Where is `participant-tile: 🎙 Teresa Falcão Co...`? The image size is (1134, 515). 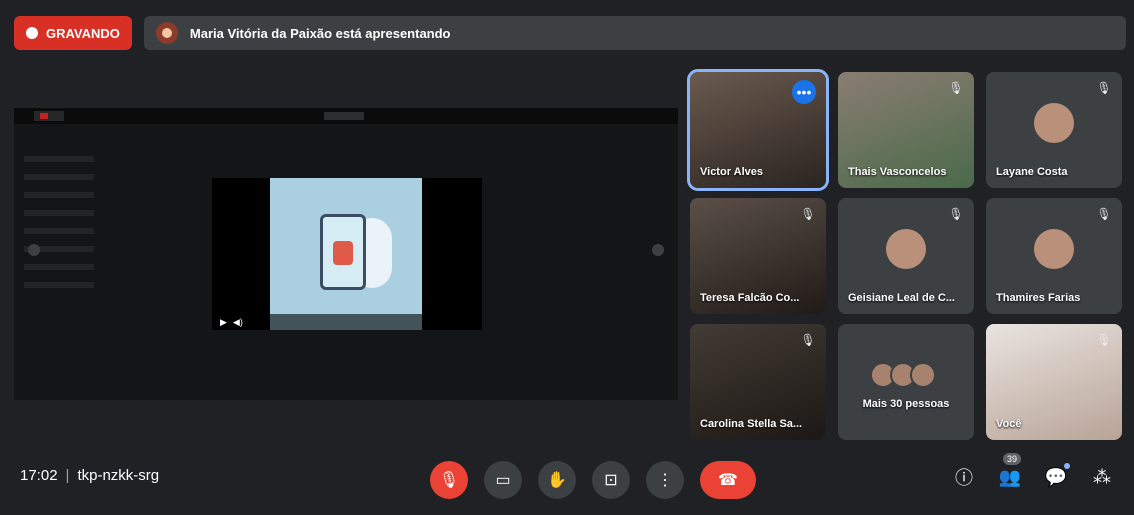 participant-tile: 🎙 Teresa Falcão Co... is located at coordinates (758, 256).